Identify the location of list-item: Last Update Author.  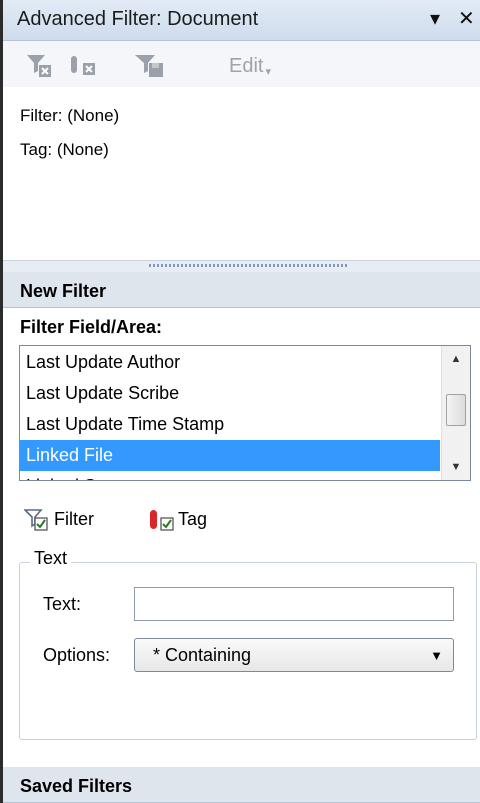
(230, 362).